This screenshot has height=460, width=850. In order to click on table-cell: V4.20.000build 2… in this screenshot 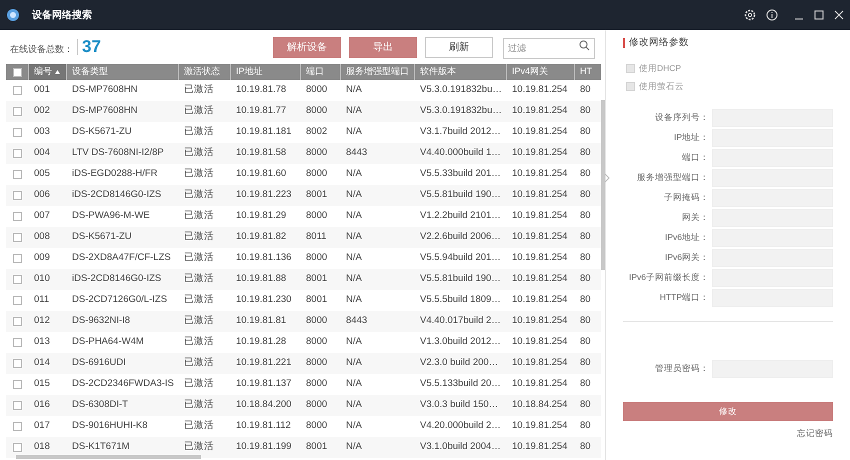, I will do `click(460, 426)`.